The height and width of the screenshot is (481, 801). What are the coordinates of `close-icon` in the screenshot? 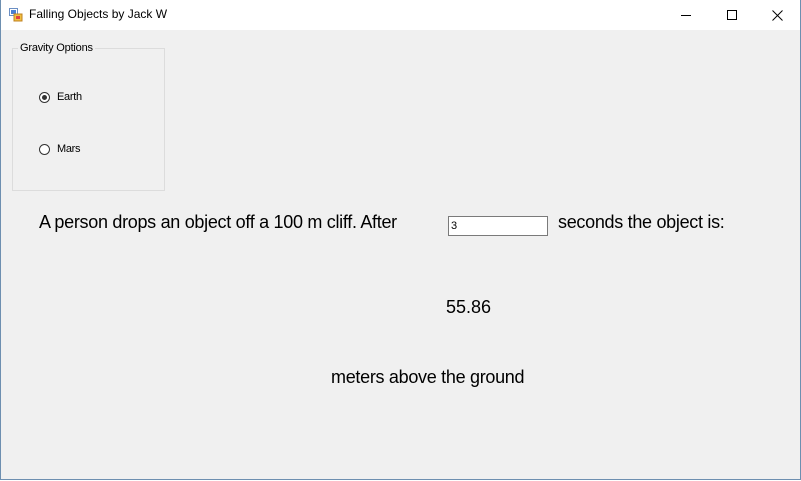 It's located at (777, 15).